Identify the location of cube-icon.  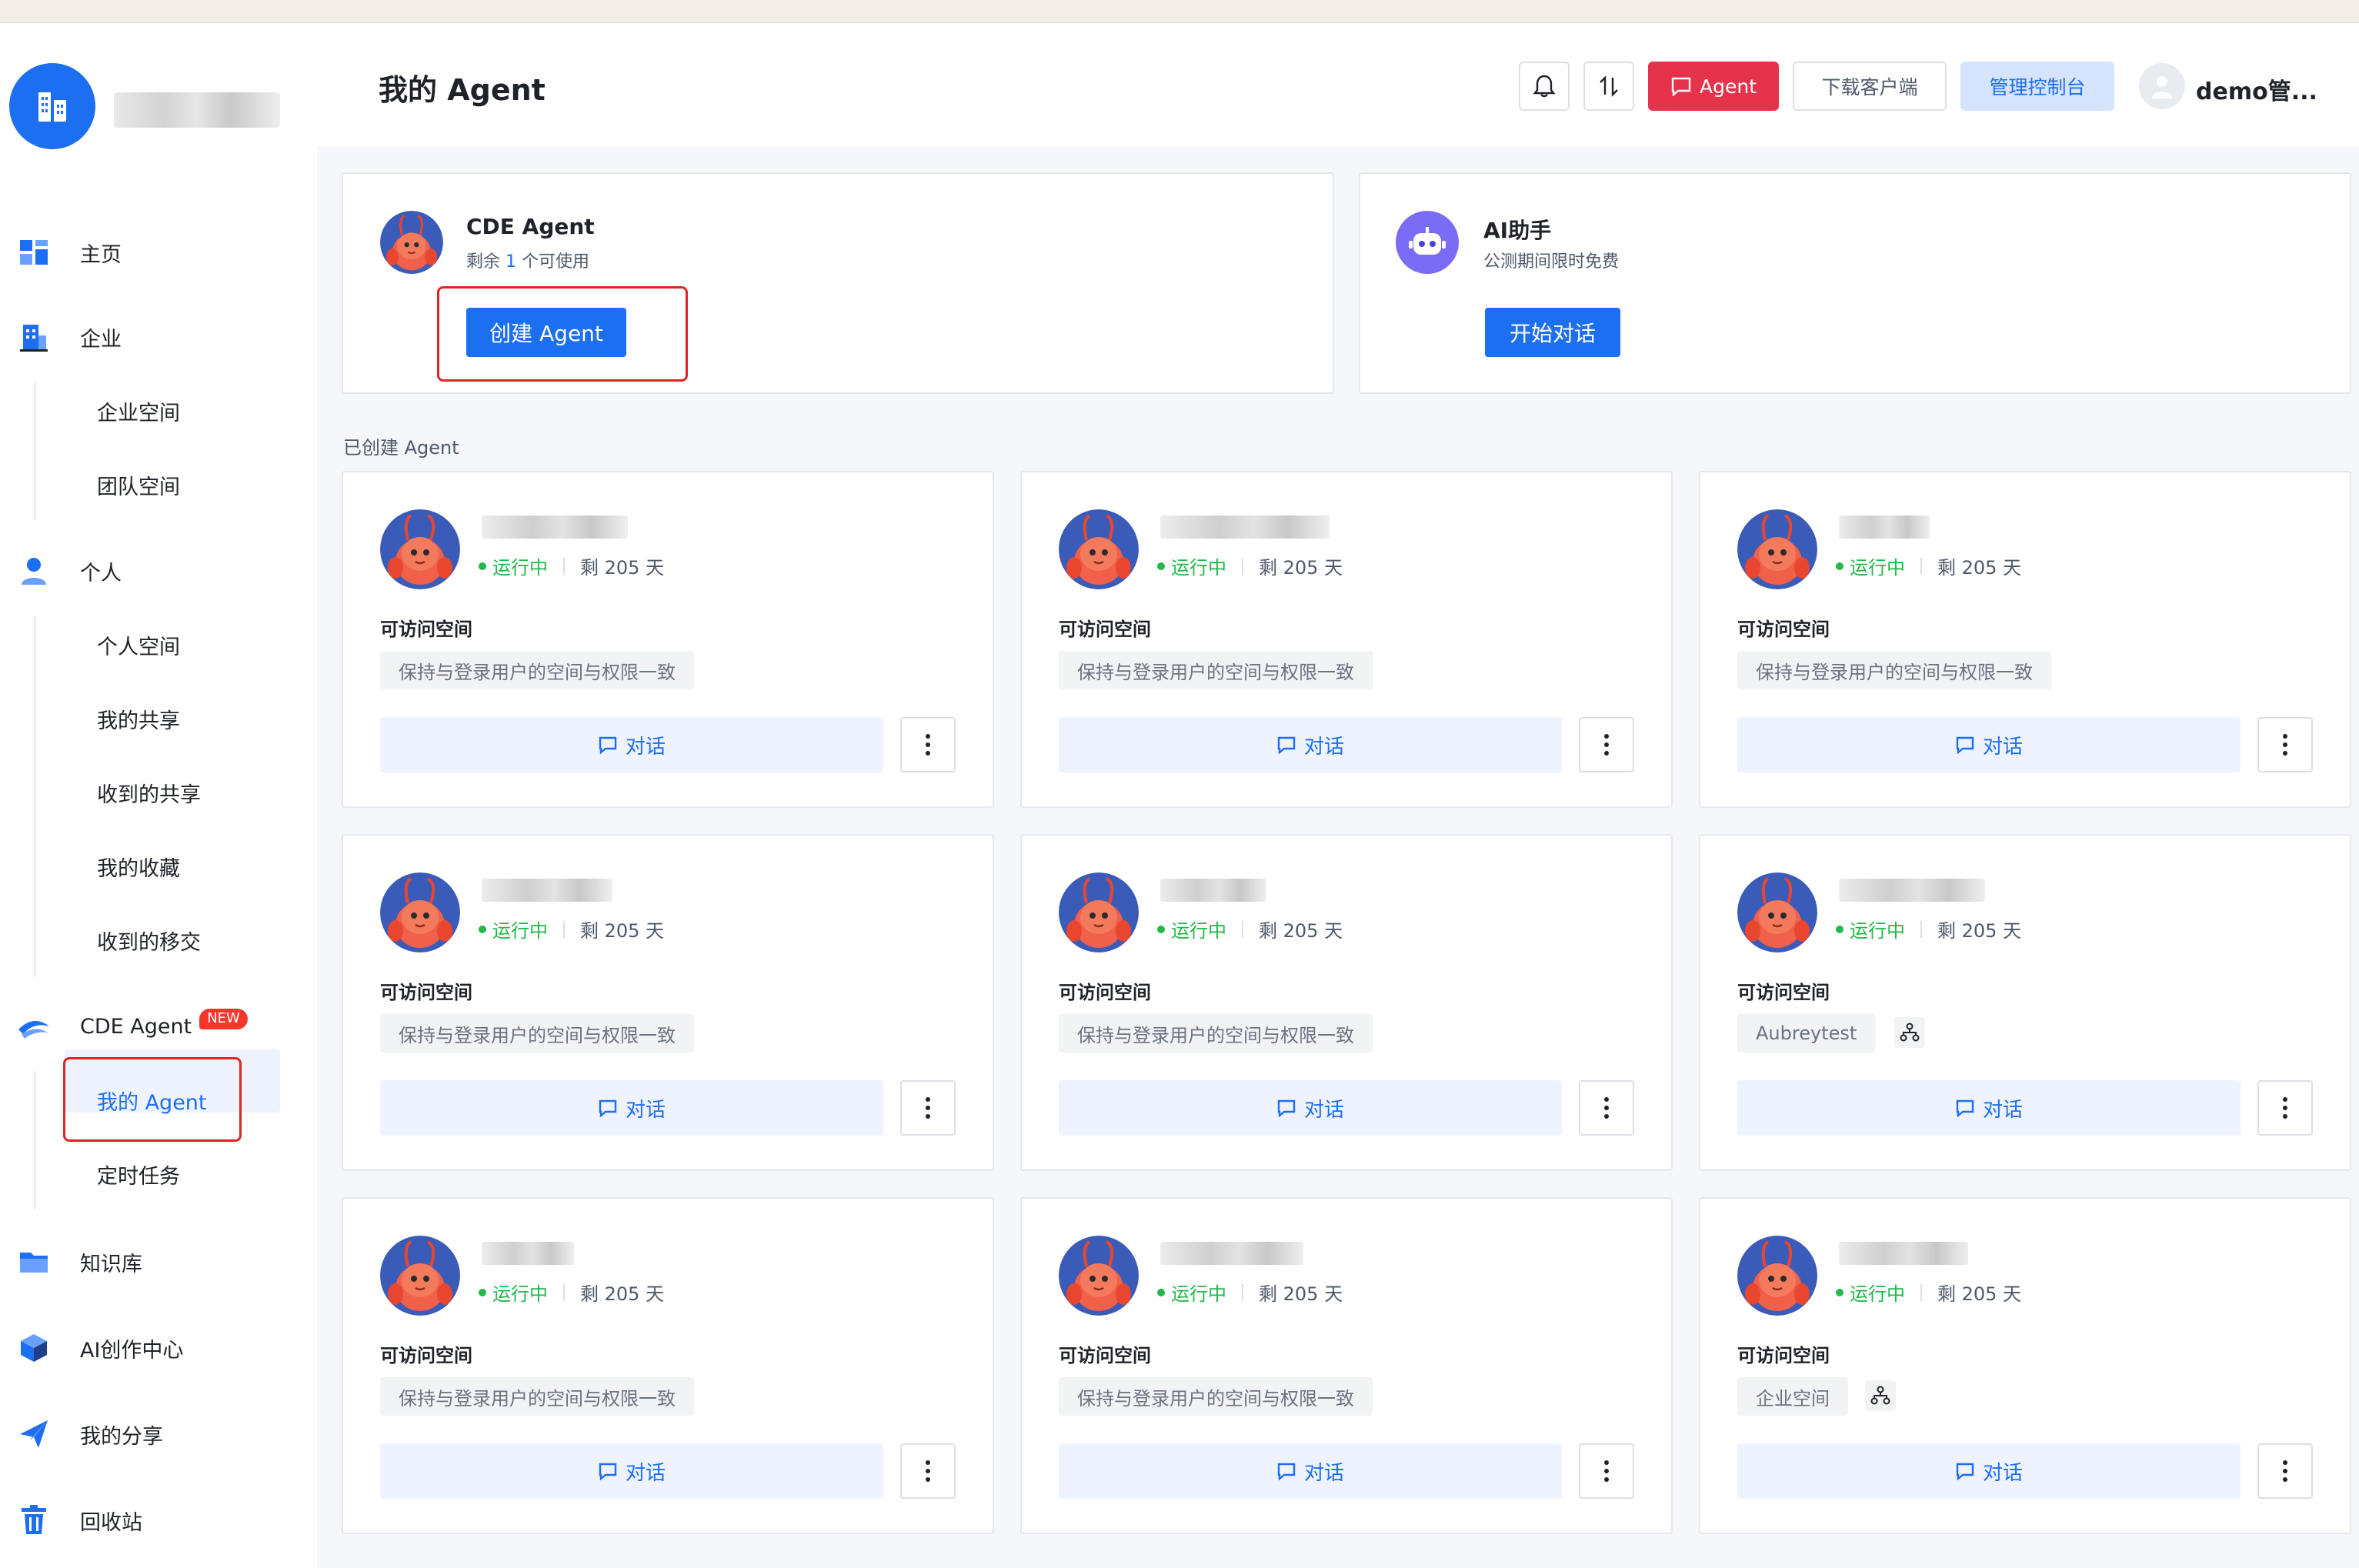
(34, 1348).